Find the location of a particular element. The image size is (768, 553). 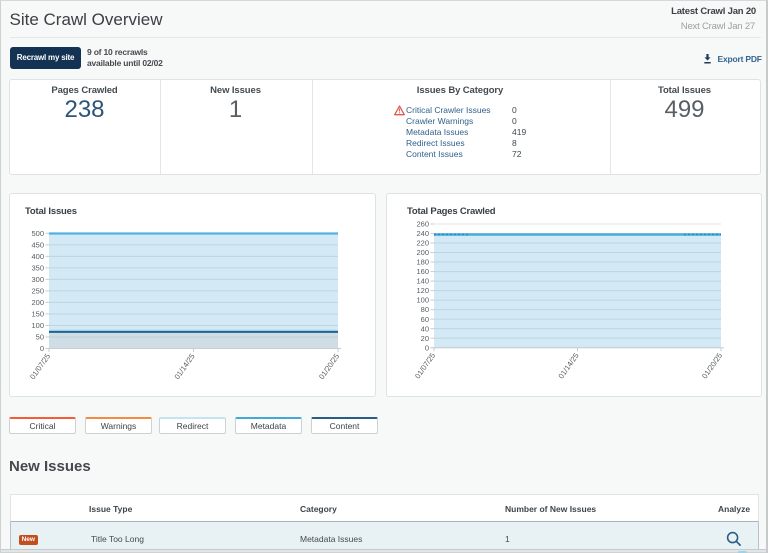

svg-text: 140 is located at coordinates (422, 281).